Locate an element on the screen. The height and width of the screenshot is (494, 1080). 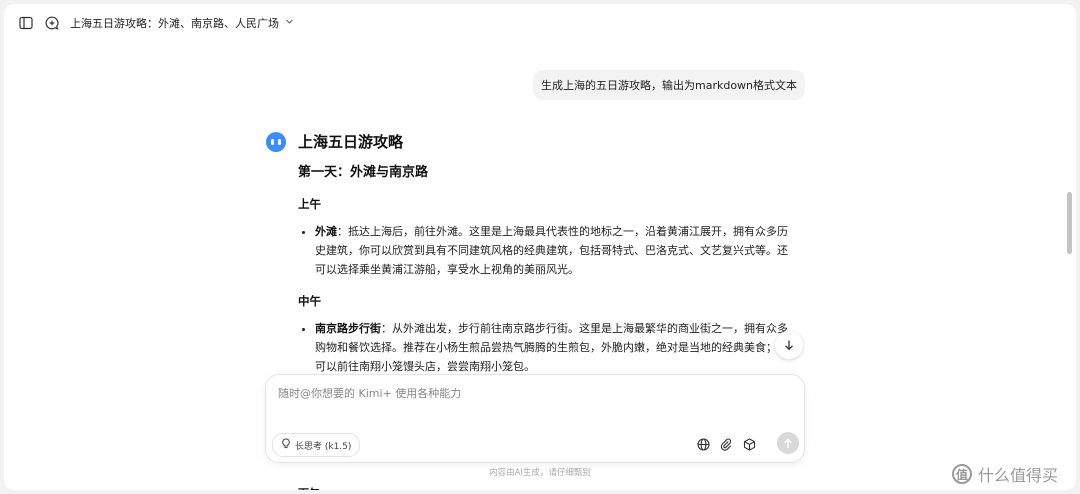
top-bar: 上海五日游攻略：外滩、南京路、人民广场 is located at coordinates (540, 22).